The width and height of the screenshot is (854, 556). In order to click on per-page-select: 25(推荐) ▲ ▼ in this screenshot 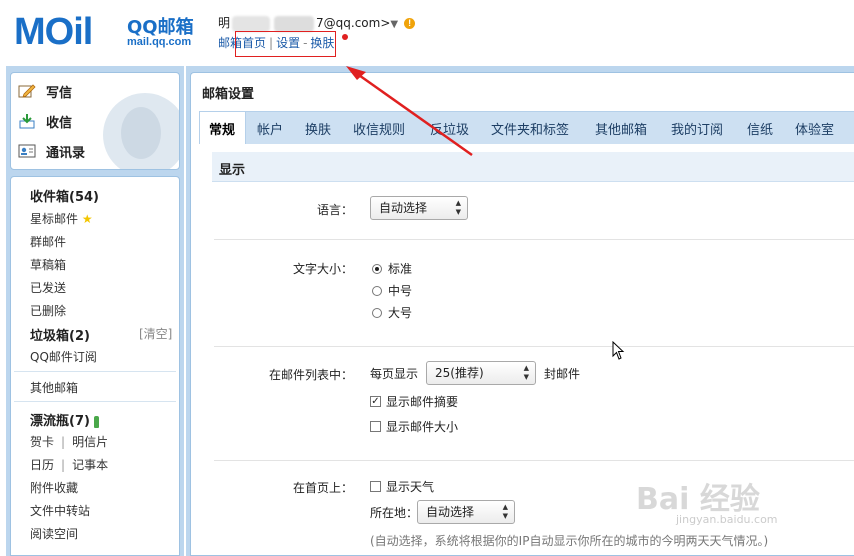, I will do `click(481, 373)`.